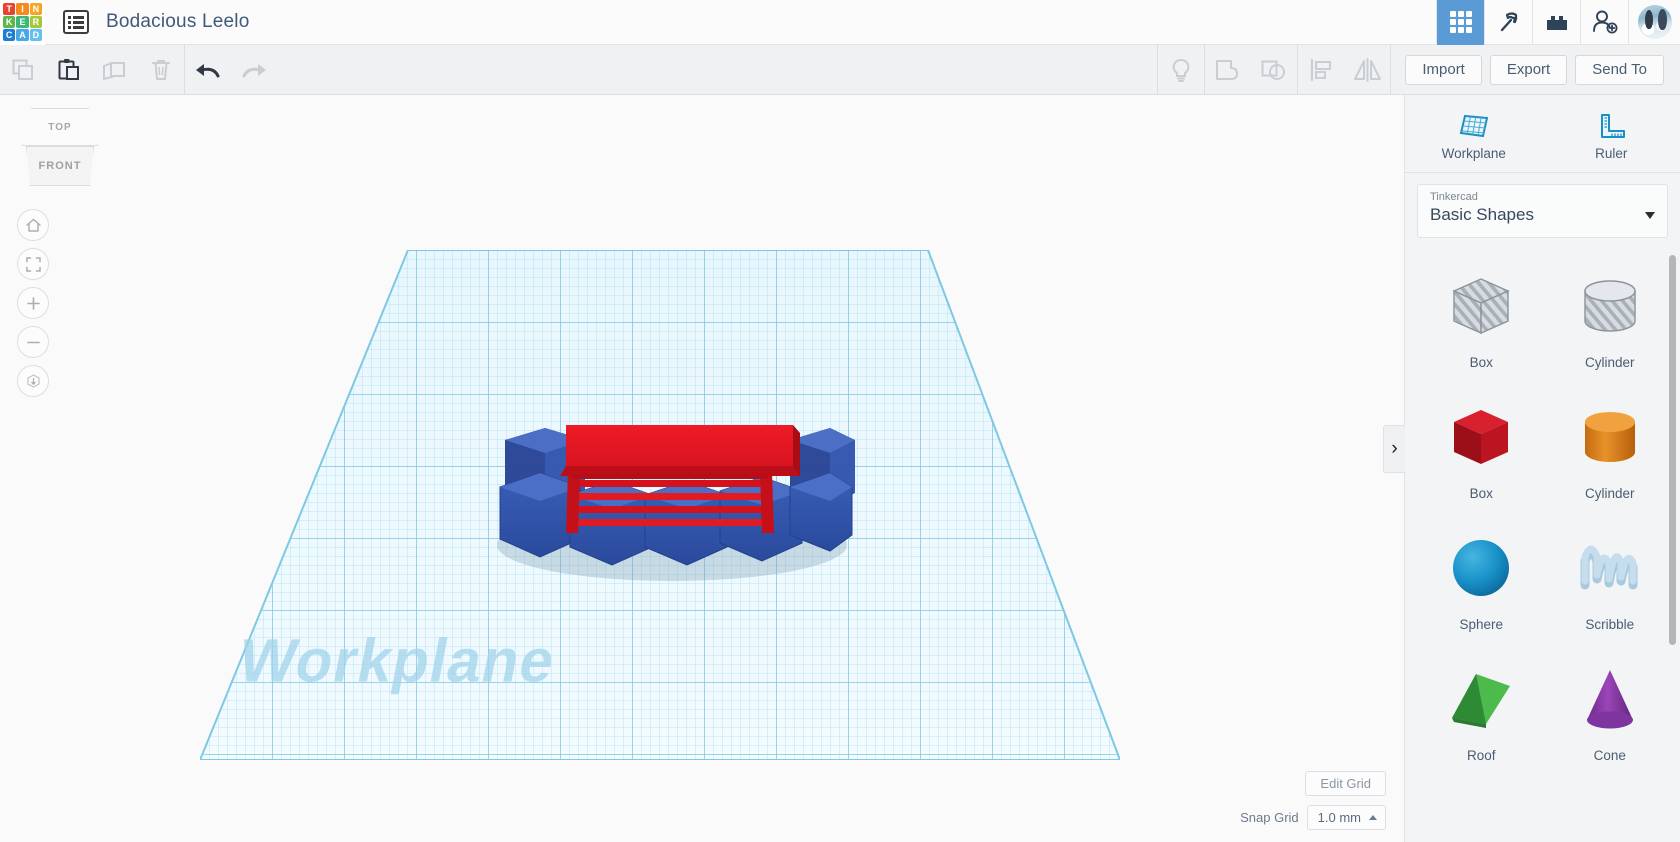  What do you see at coordinates (1228, 70) in the screenshot?
I see `group-button` at bounding box center [1228, 70].